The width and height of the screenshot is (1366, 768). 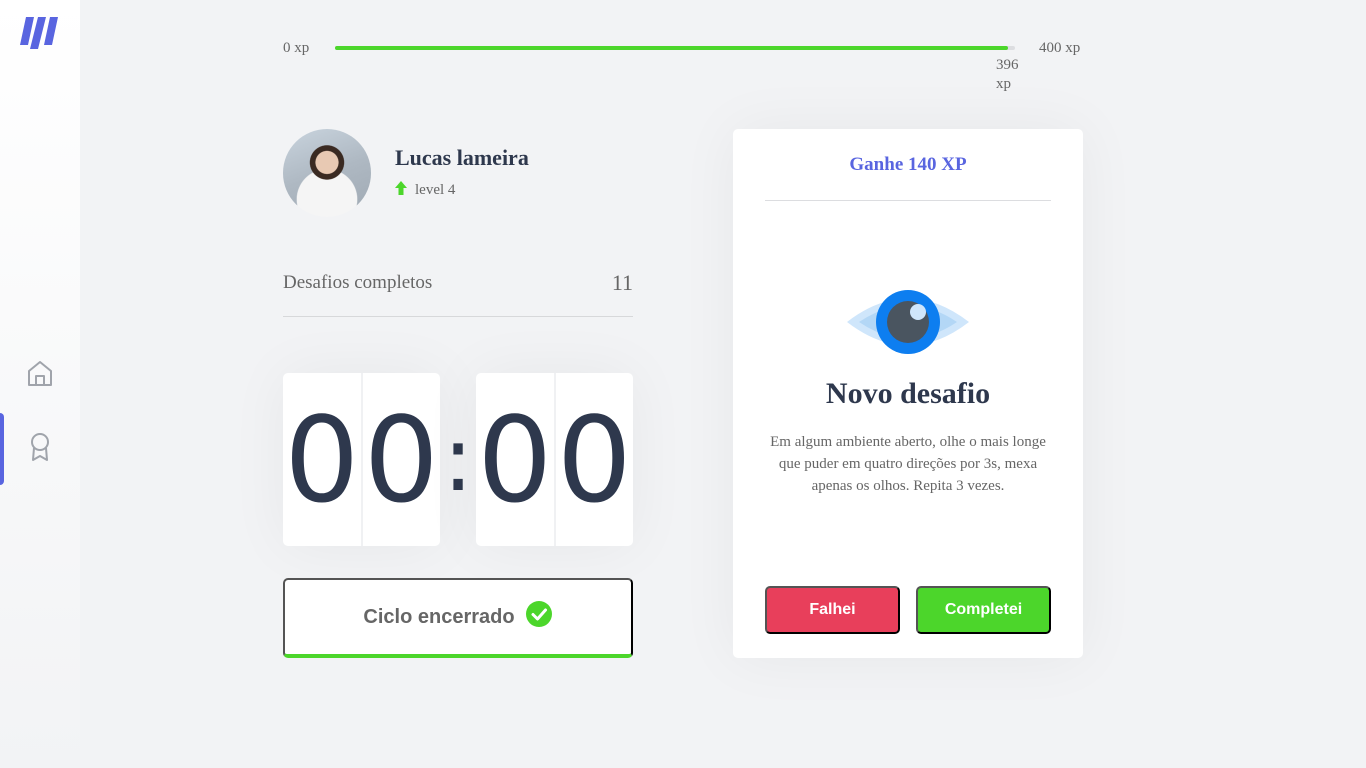 What do you see at coordinates (983, 610) in the screenshot?
I see `complete-button: Completei` at bounding box center [983, 610].